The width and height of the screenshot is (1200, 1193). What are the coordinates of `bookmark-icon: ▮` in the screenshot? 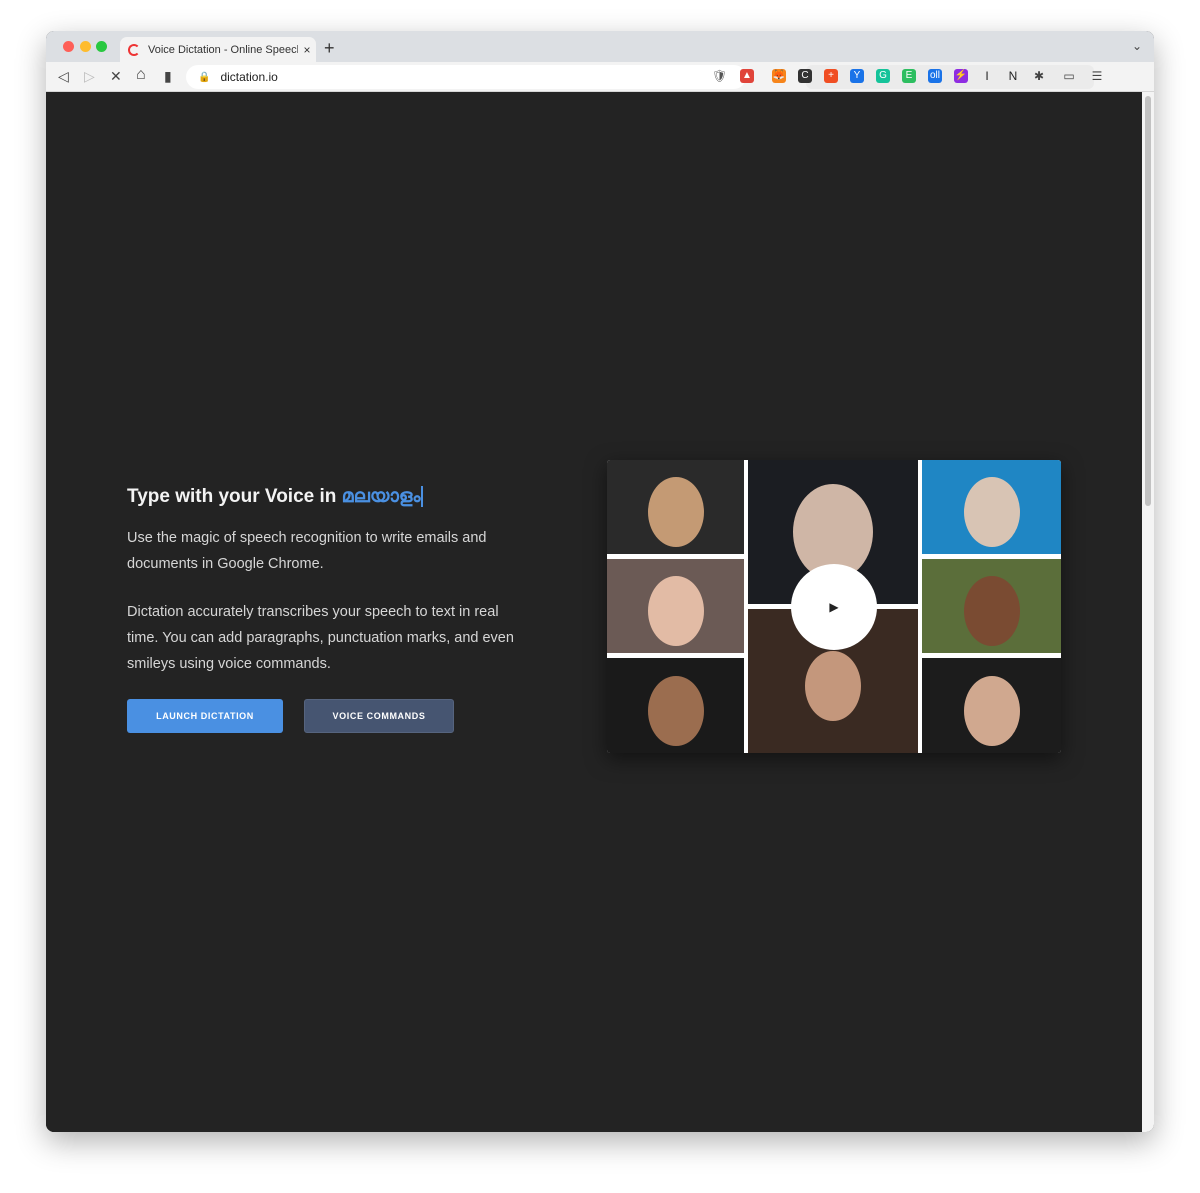 It's located at (168, 76).